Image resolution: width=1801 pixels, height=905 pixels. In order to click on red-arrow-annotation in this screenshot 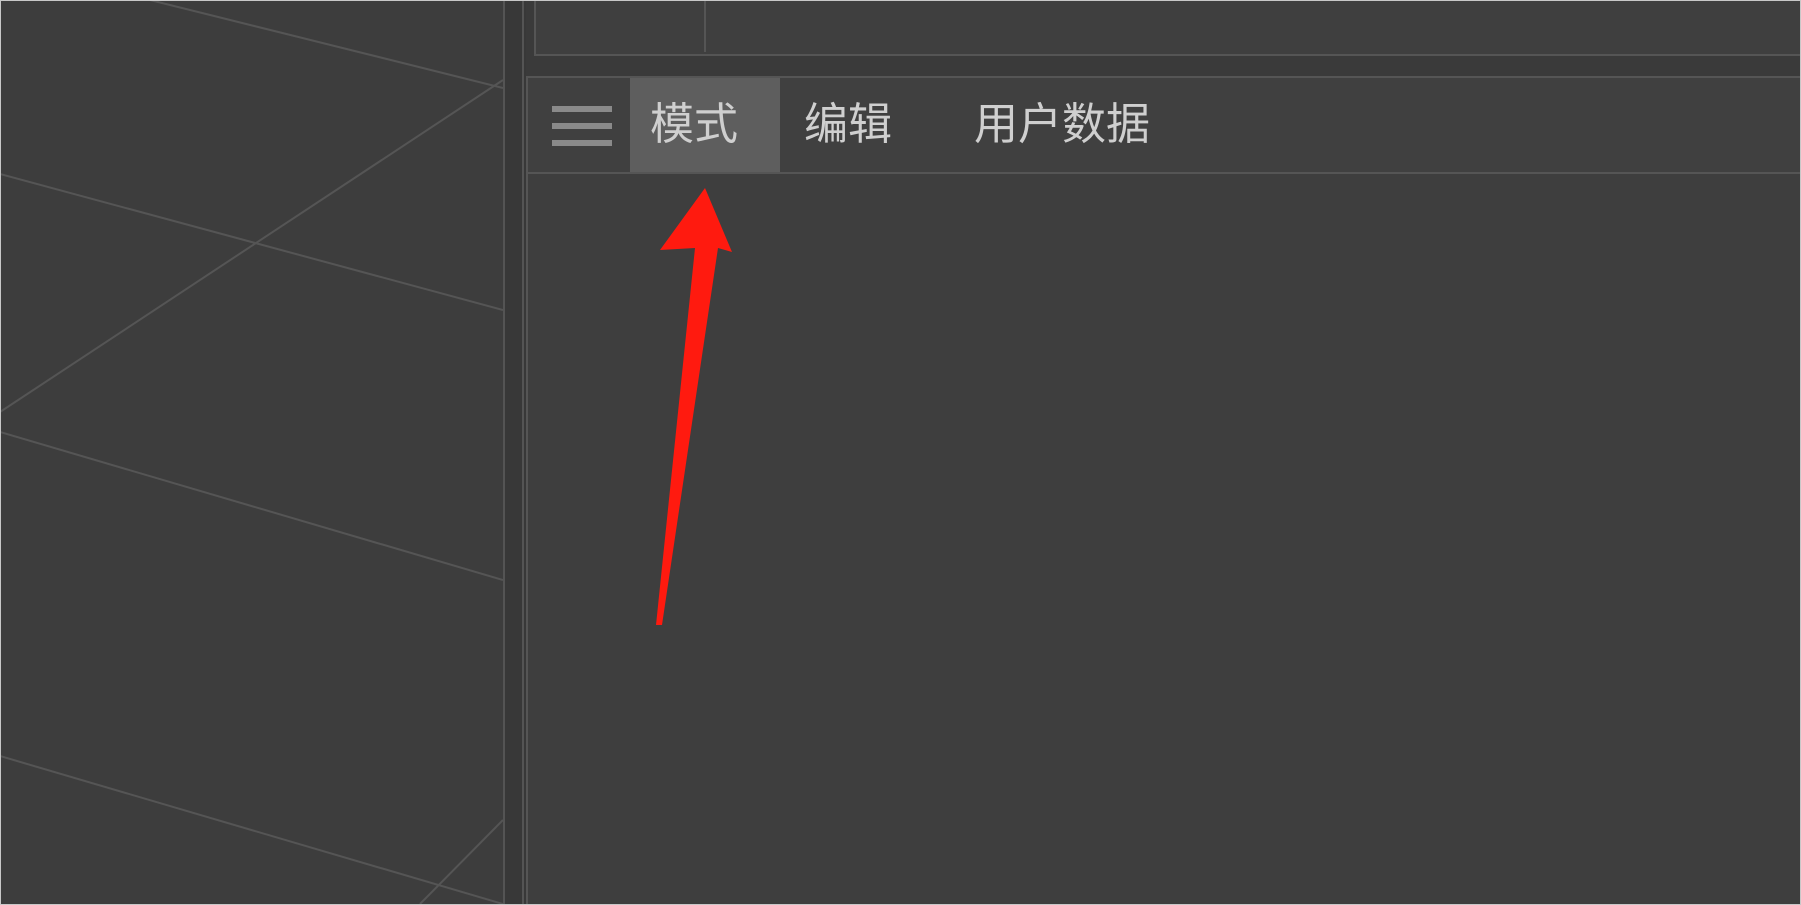, I will do `click(694, 406)`.